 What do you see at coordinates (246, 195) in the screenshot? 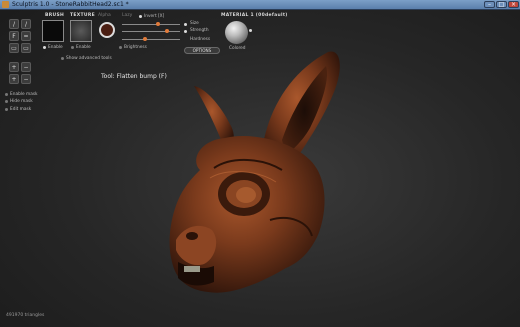
I see `rabbit-eye` at bounding box center [246, 195].